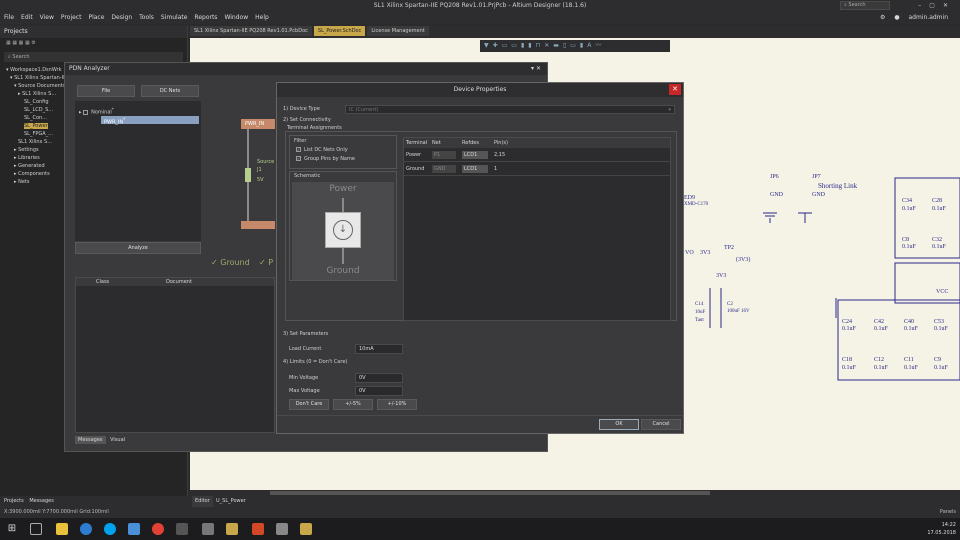 This screenshot has width=960, height=540. I want to click on cancel-button: Cancel, so click(661, 424).